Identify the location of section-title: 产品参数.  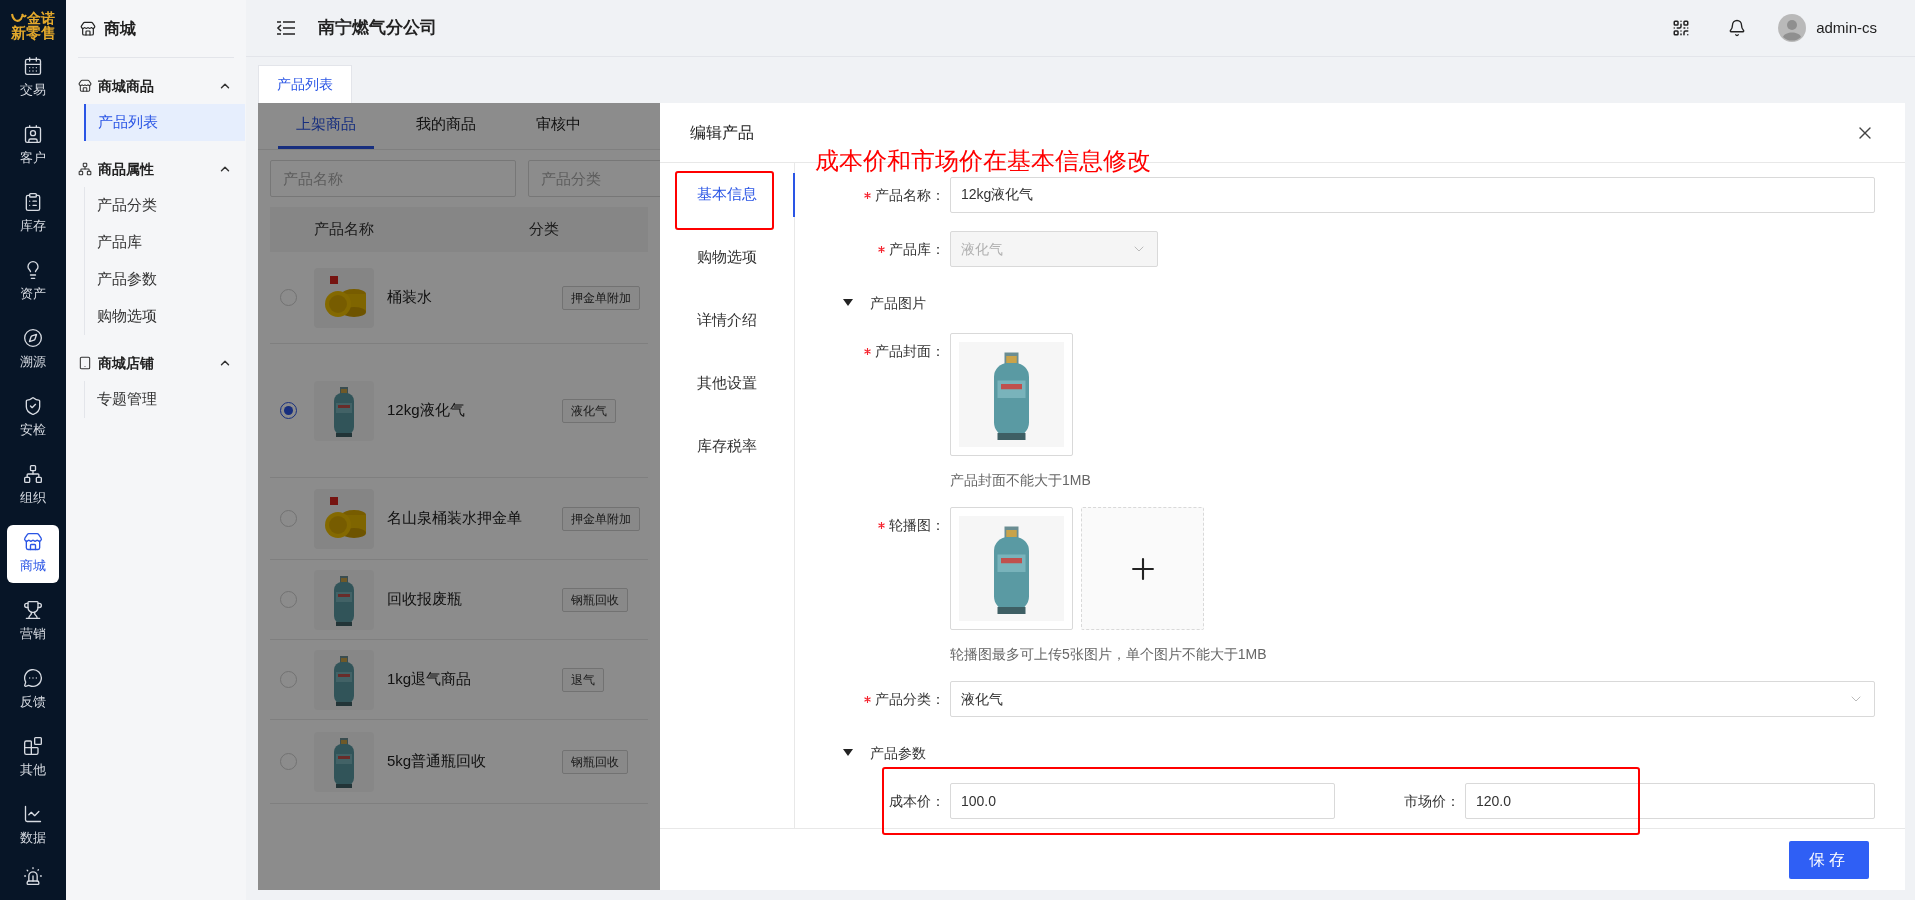
(898, 753).